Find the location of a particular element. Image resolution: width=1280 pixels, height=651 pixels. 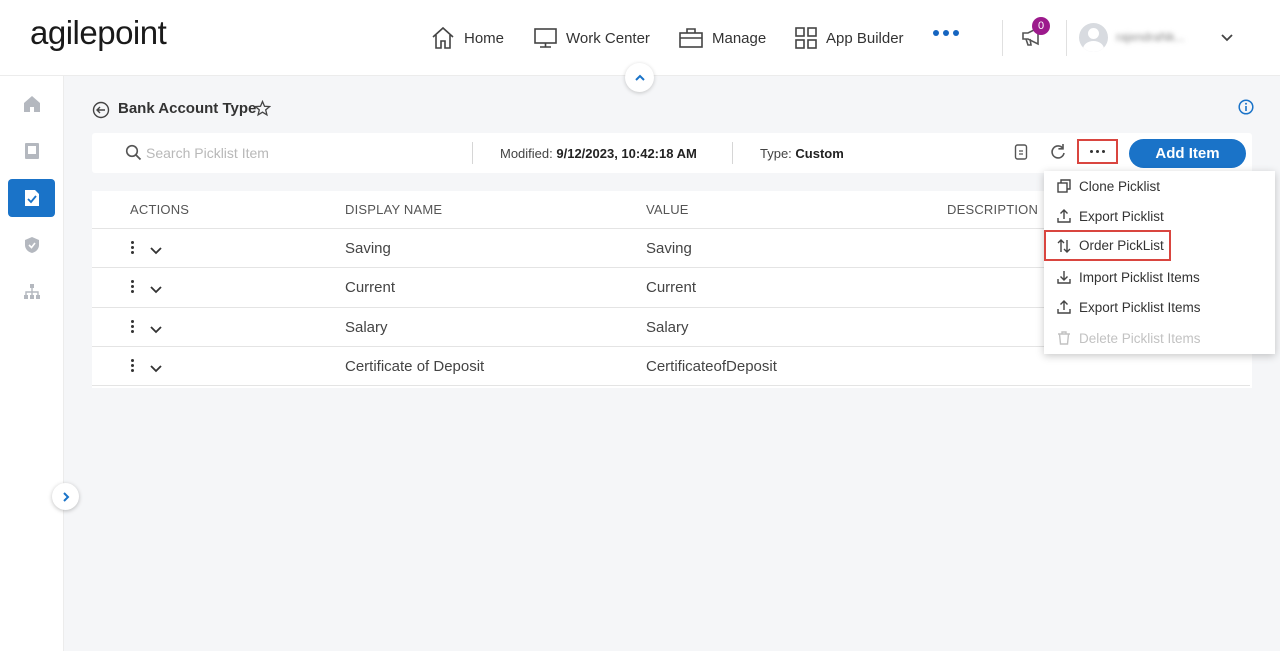

nav-work-center: Work Center is located at coordinates (591, 38).